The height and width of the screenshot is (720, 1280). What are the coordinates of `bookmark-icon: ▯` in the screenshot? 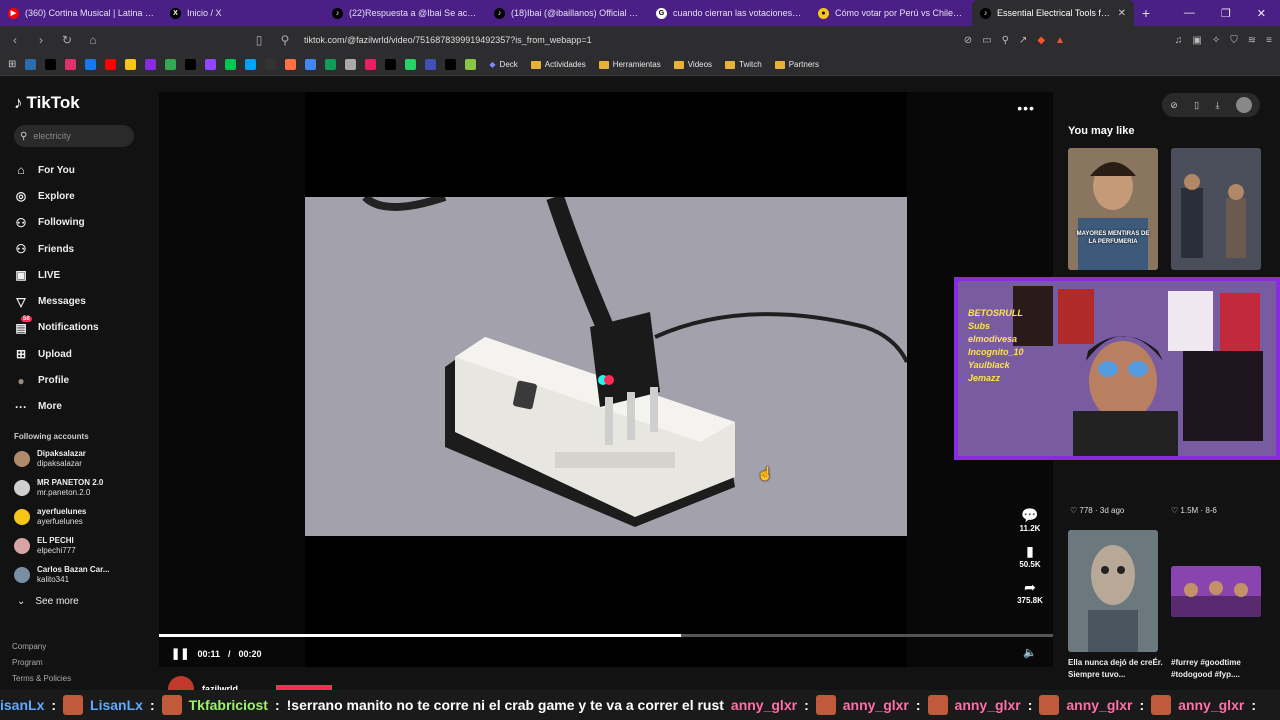 It's located at (259, 40).